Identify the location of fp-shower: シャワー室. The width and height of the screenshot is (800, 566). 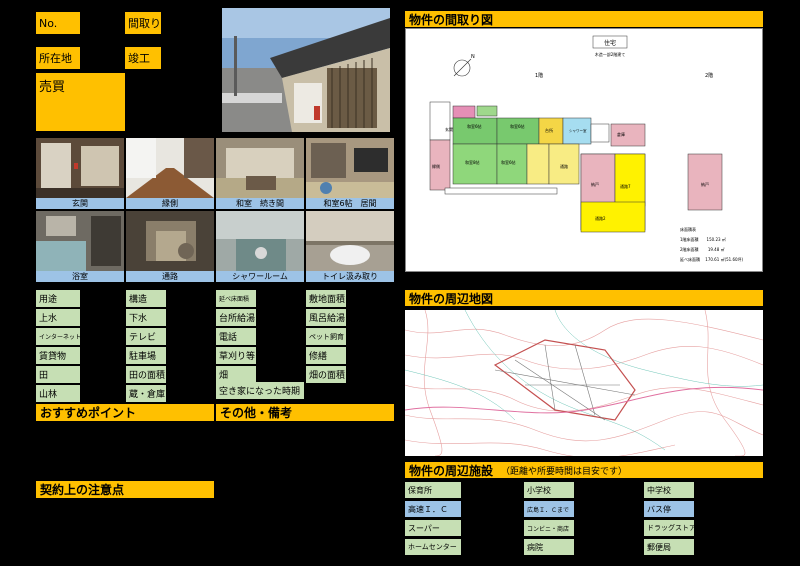
(578, 130).